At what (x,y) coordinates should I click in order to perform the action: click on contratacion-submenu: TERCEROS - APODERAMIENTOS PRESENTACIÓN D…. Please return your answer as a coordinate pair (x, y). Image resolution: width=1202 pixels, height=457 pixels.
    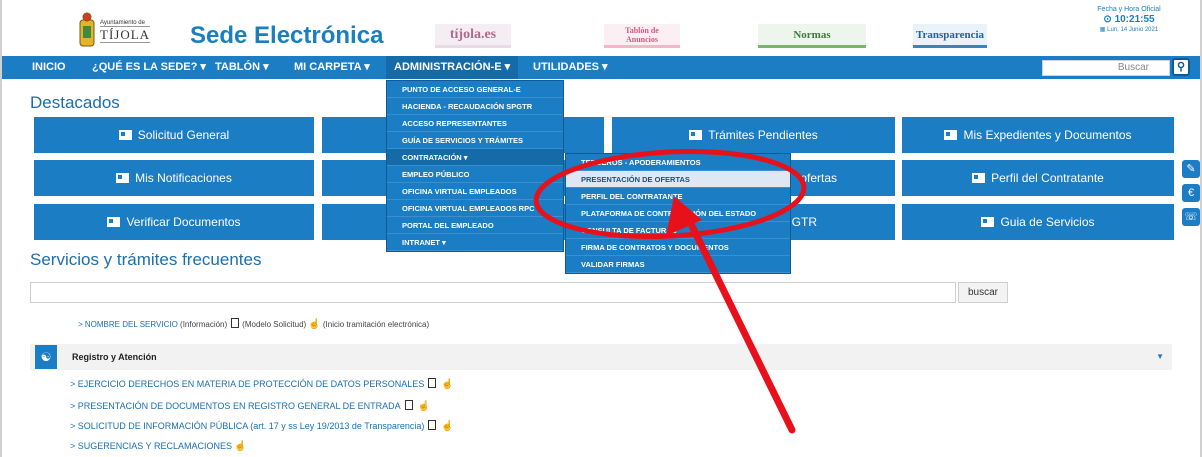
    Looking at the image, I should click on (678, 213).